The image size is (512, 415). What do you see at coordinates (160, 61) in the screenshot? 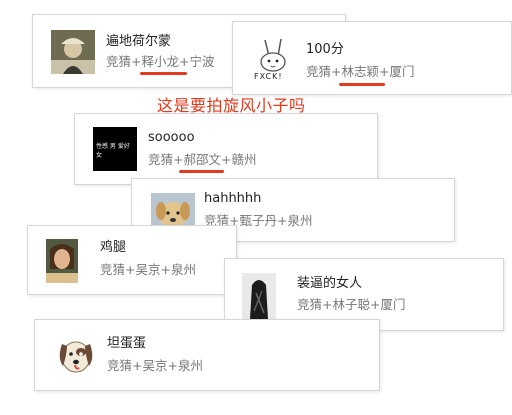
I see `guess-tags: 竞猜+释小龙+宁波` at bounding box center [160, 61].